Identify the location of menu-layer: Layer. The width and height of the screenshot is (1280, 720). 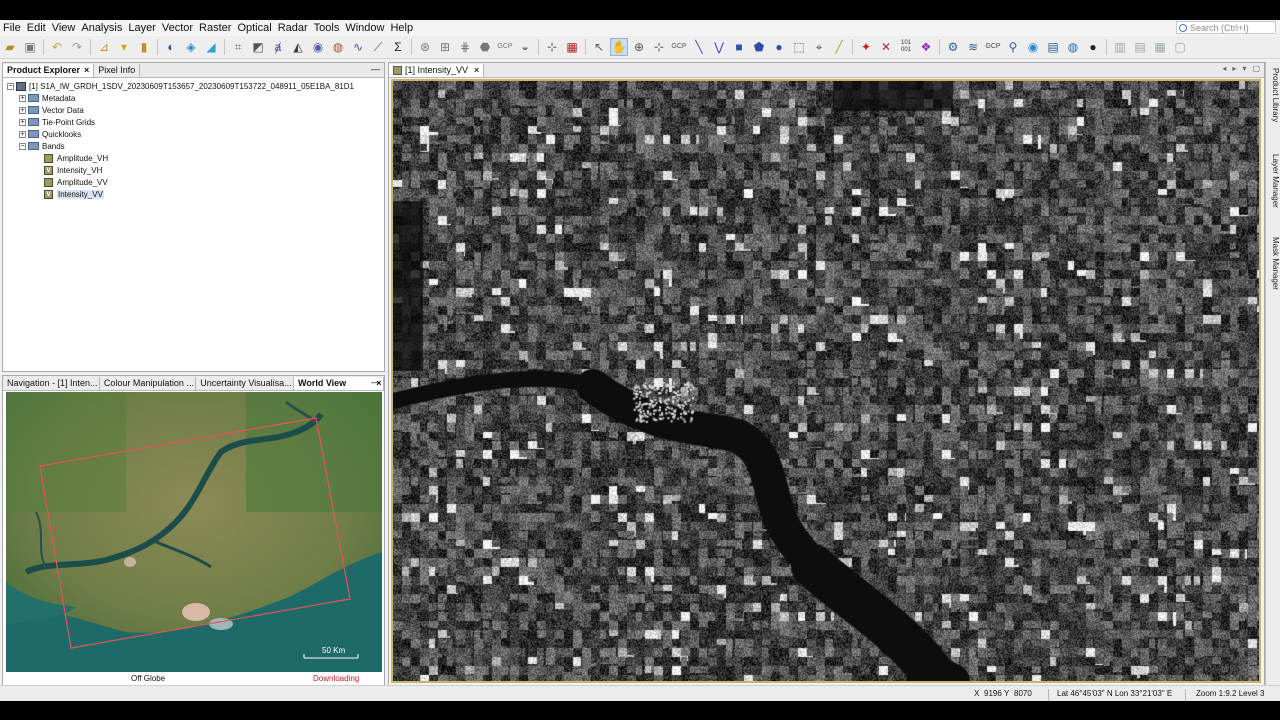
(142, 28).